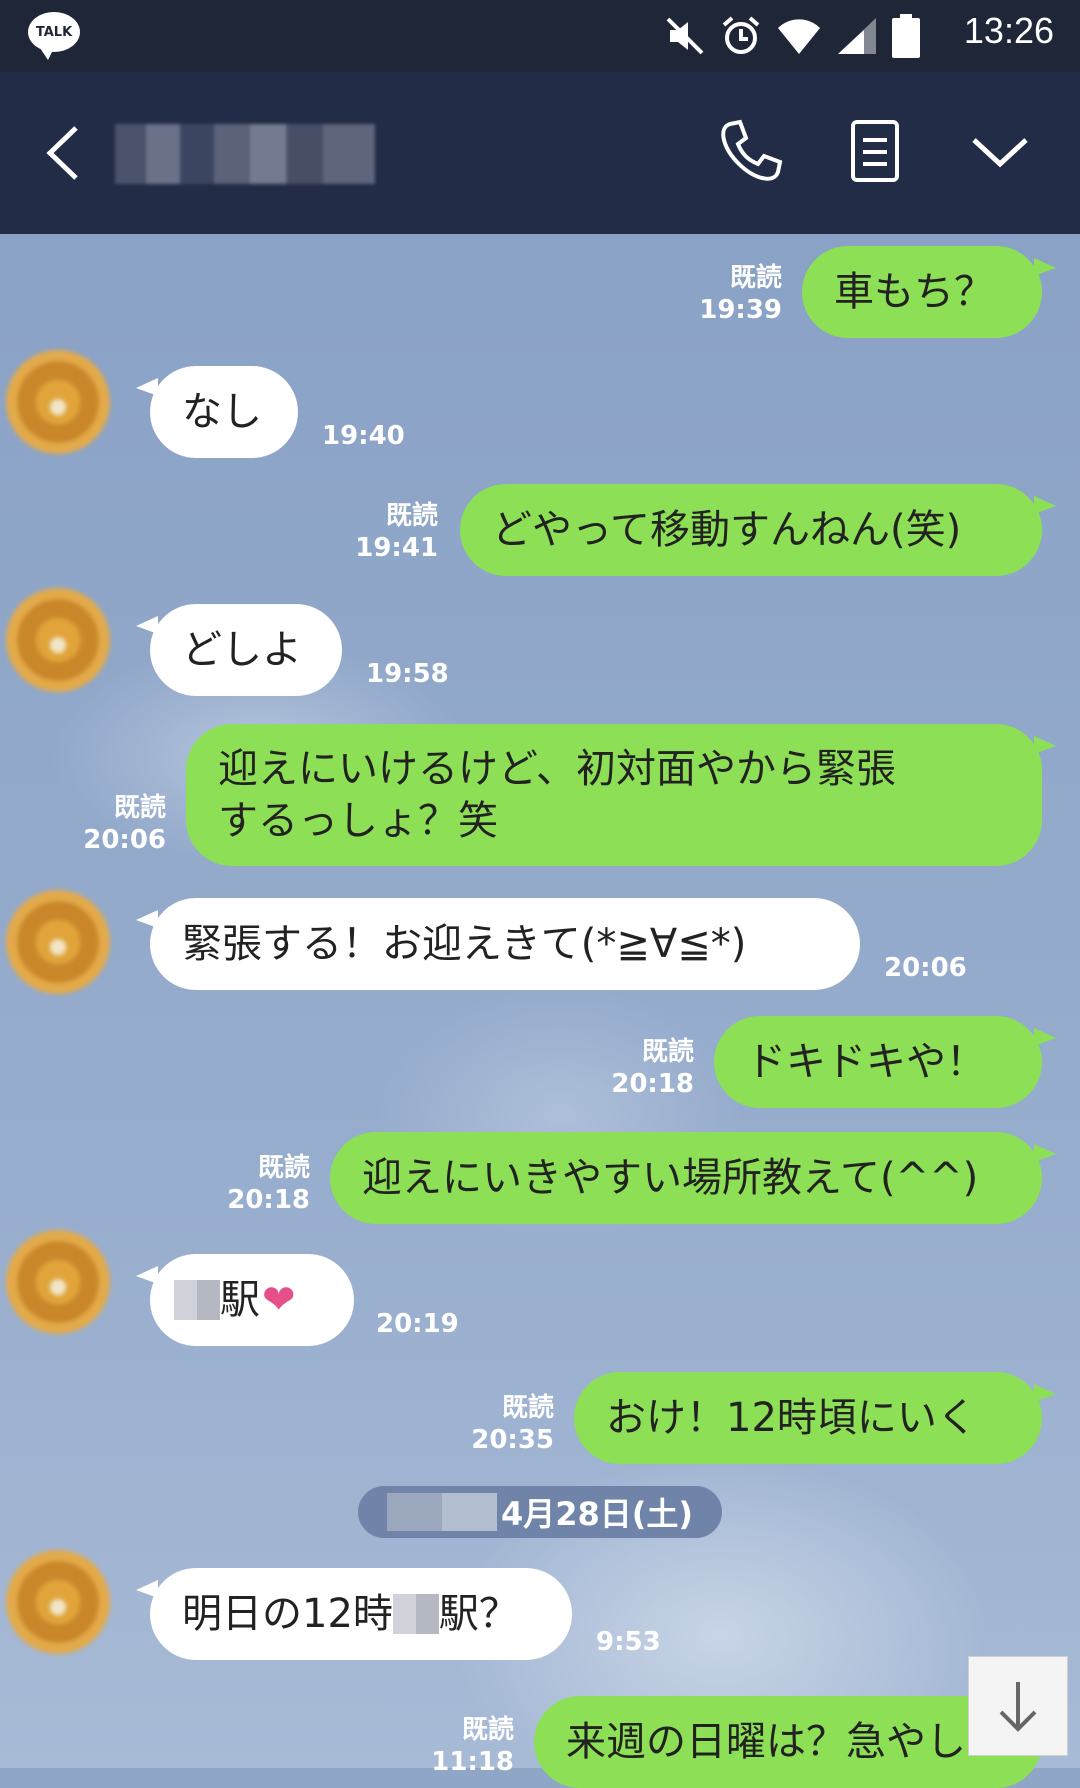 This screenshot has height=1788, width=1080. I want to click on notes-icon, so click(875, 152).